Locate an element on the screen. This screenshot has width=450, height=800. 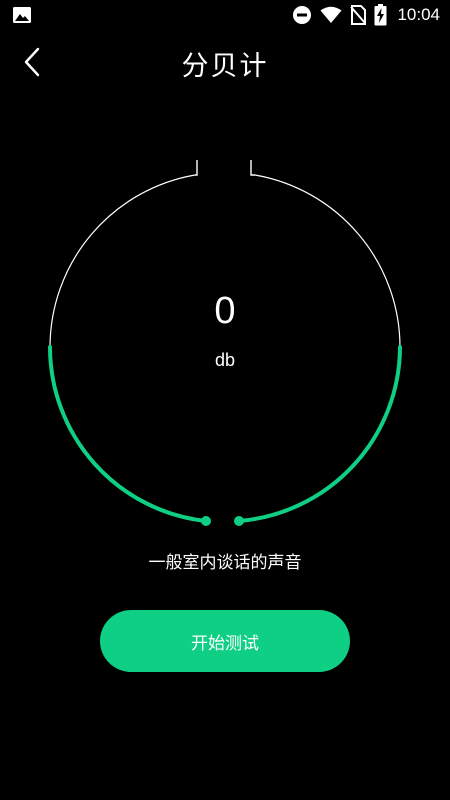
start-test-button: 开始测试 is located at coordinates (225, 641).